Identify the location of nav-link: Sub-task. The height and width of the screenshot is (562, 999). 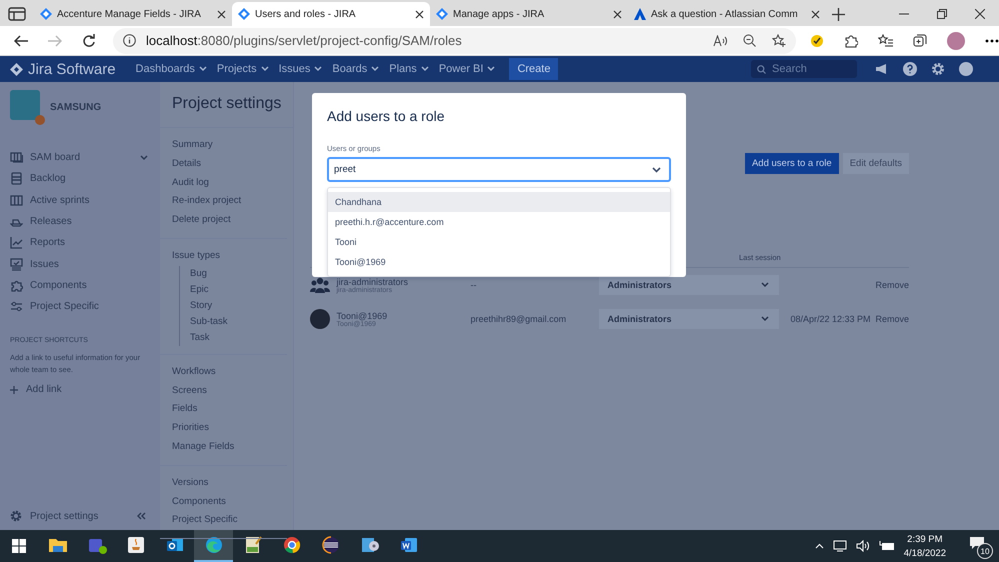
(233, 322).